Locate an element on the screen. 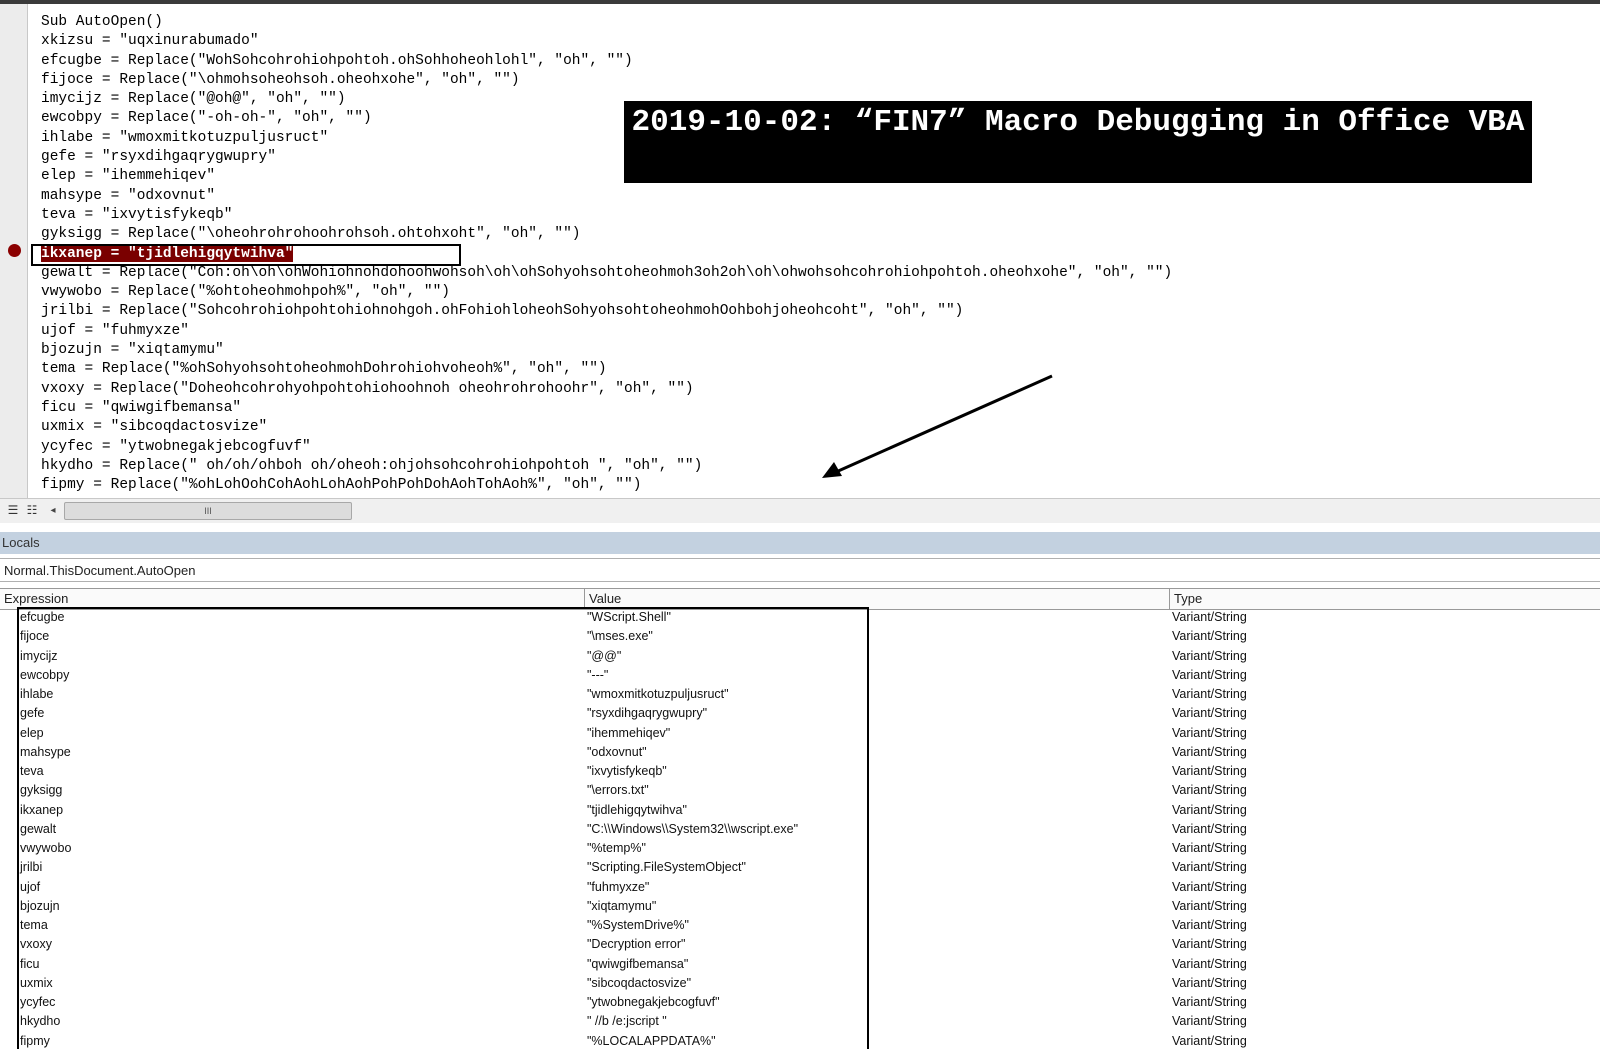 The image size is (1600, 1051). arrow-annotation is located at coordinates (937, 426).